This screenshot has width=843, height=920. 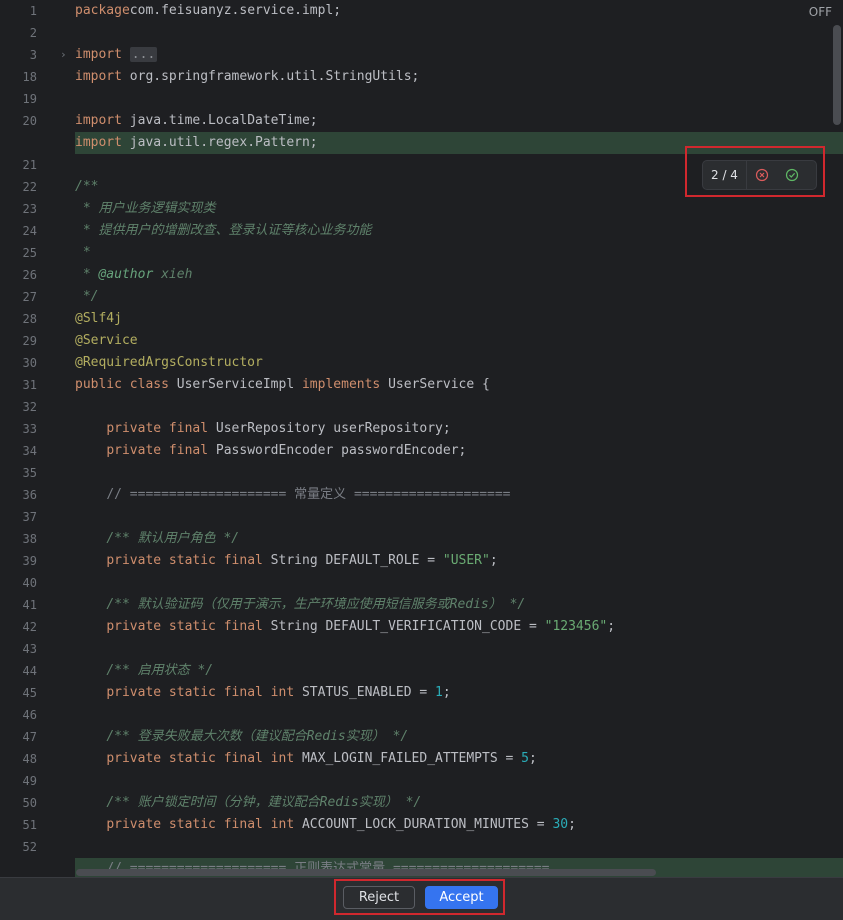 What do you see at coordinates (257, 736) in the screenshot?
I see `code-token: /** 登录失败最大次数（建议配合Redis实现） */` at bounding box center [257, 736].